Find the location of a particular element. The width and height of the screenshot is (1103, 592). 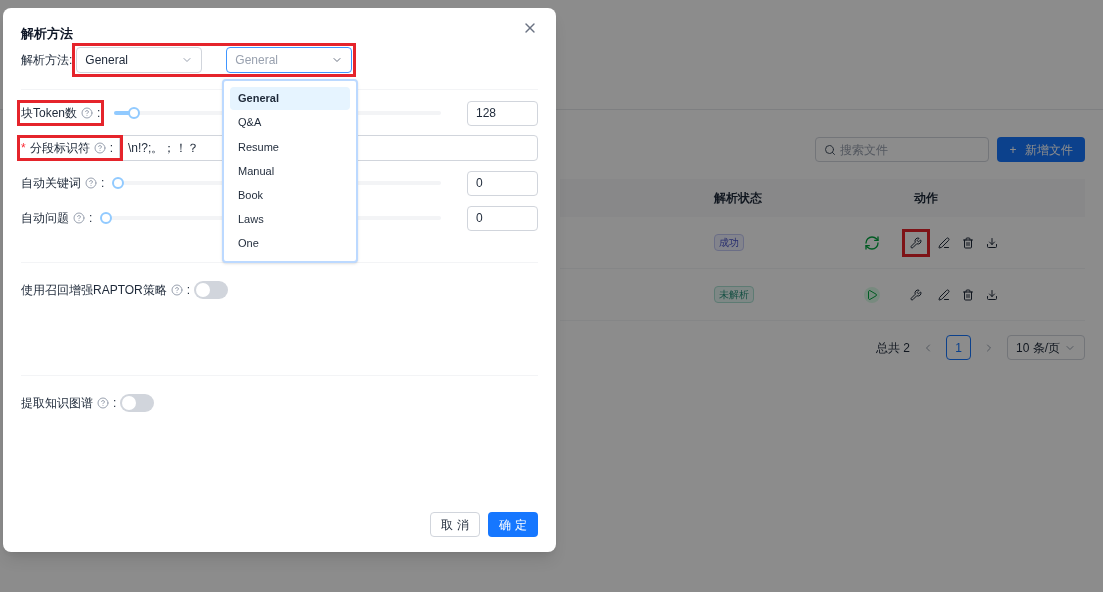

dropdown-option: Book is located at coordinates (290, 195).